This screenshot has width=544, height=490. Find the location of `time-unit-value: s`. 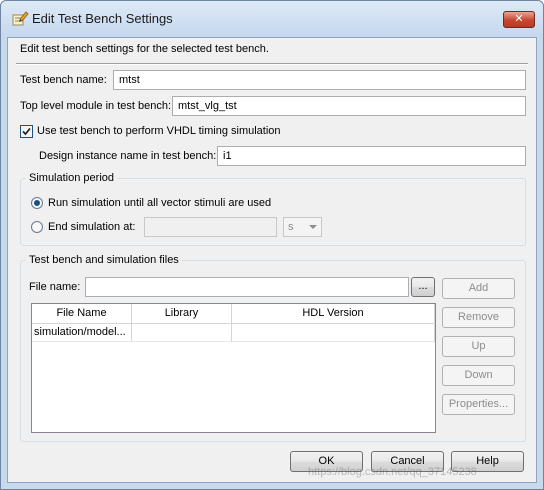

time-unit-value: s is located at coordinates (291, 227).